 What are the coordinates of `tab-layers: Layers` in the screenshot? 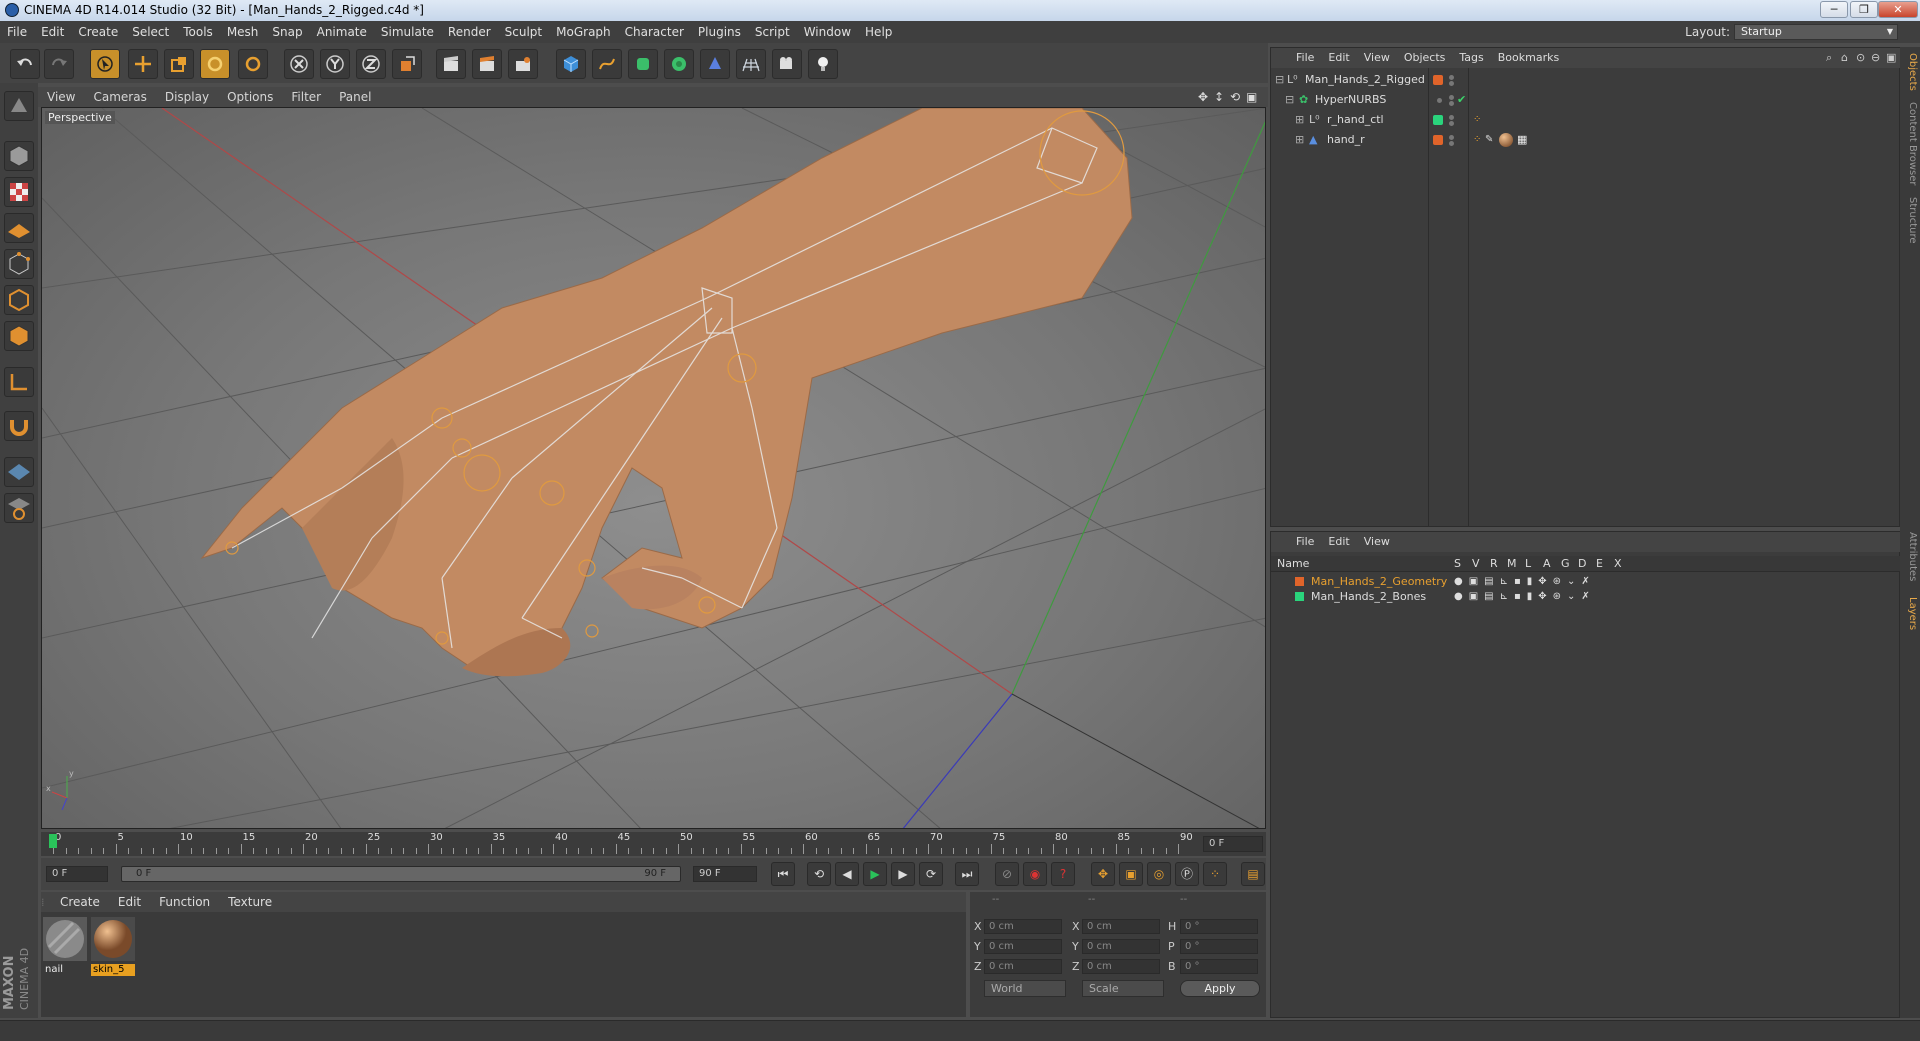 It's located at (1910, 613).